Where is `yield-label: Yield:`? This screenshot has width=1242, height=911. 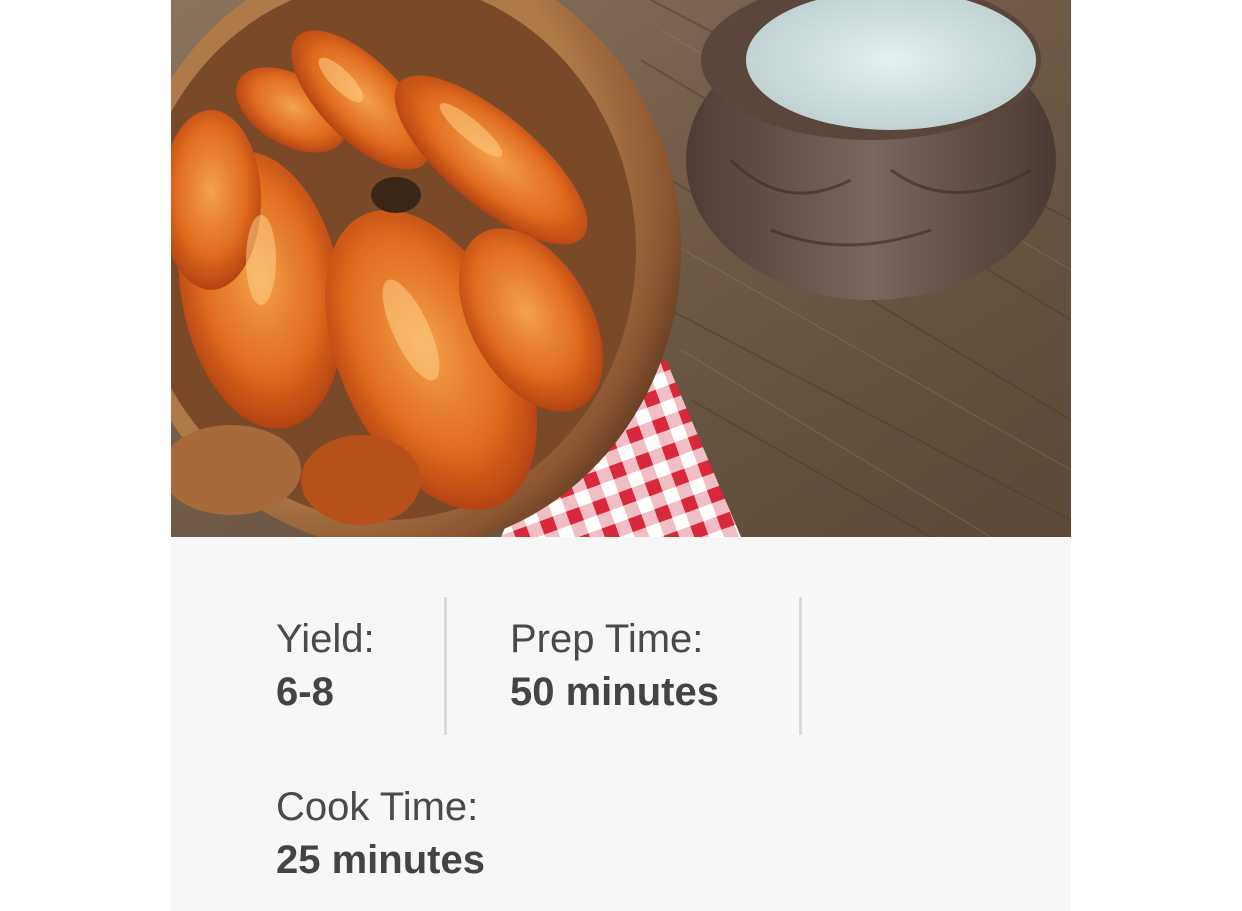
yield-label: Yield: is located at coordinates (325, 639).